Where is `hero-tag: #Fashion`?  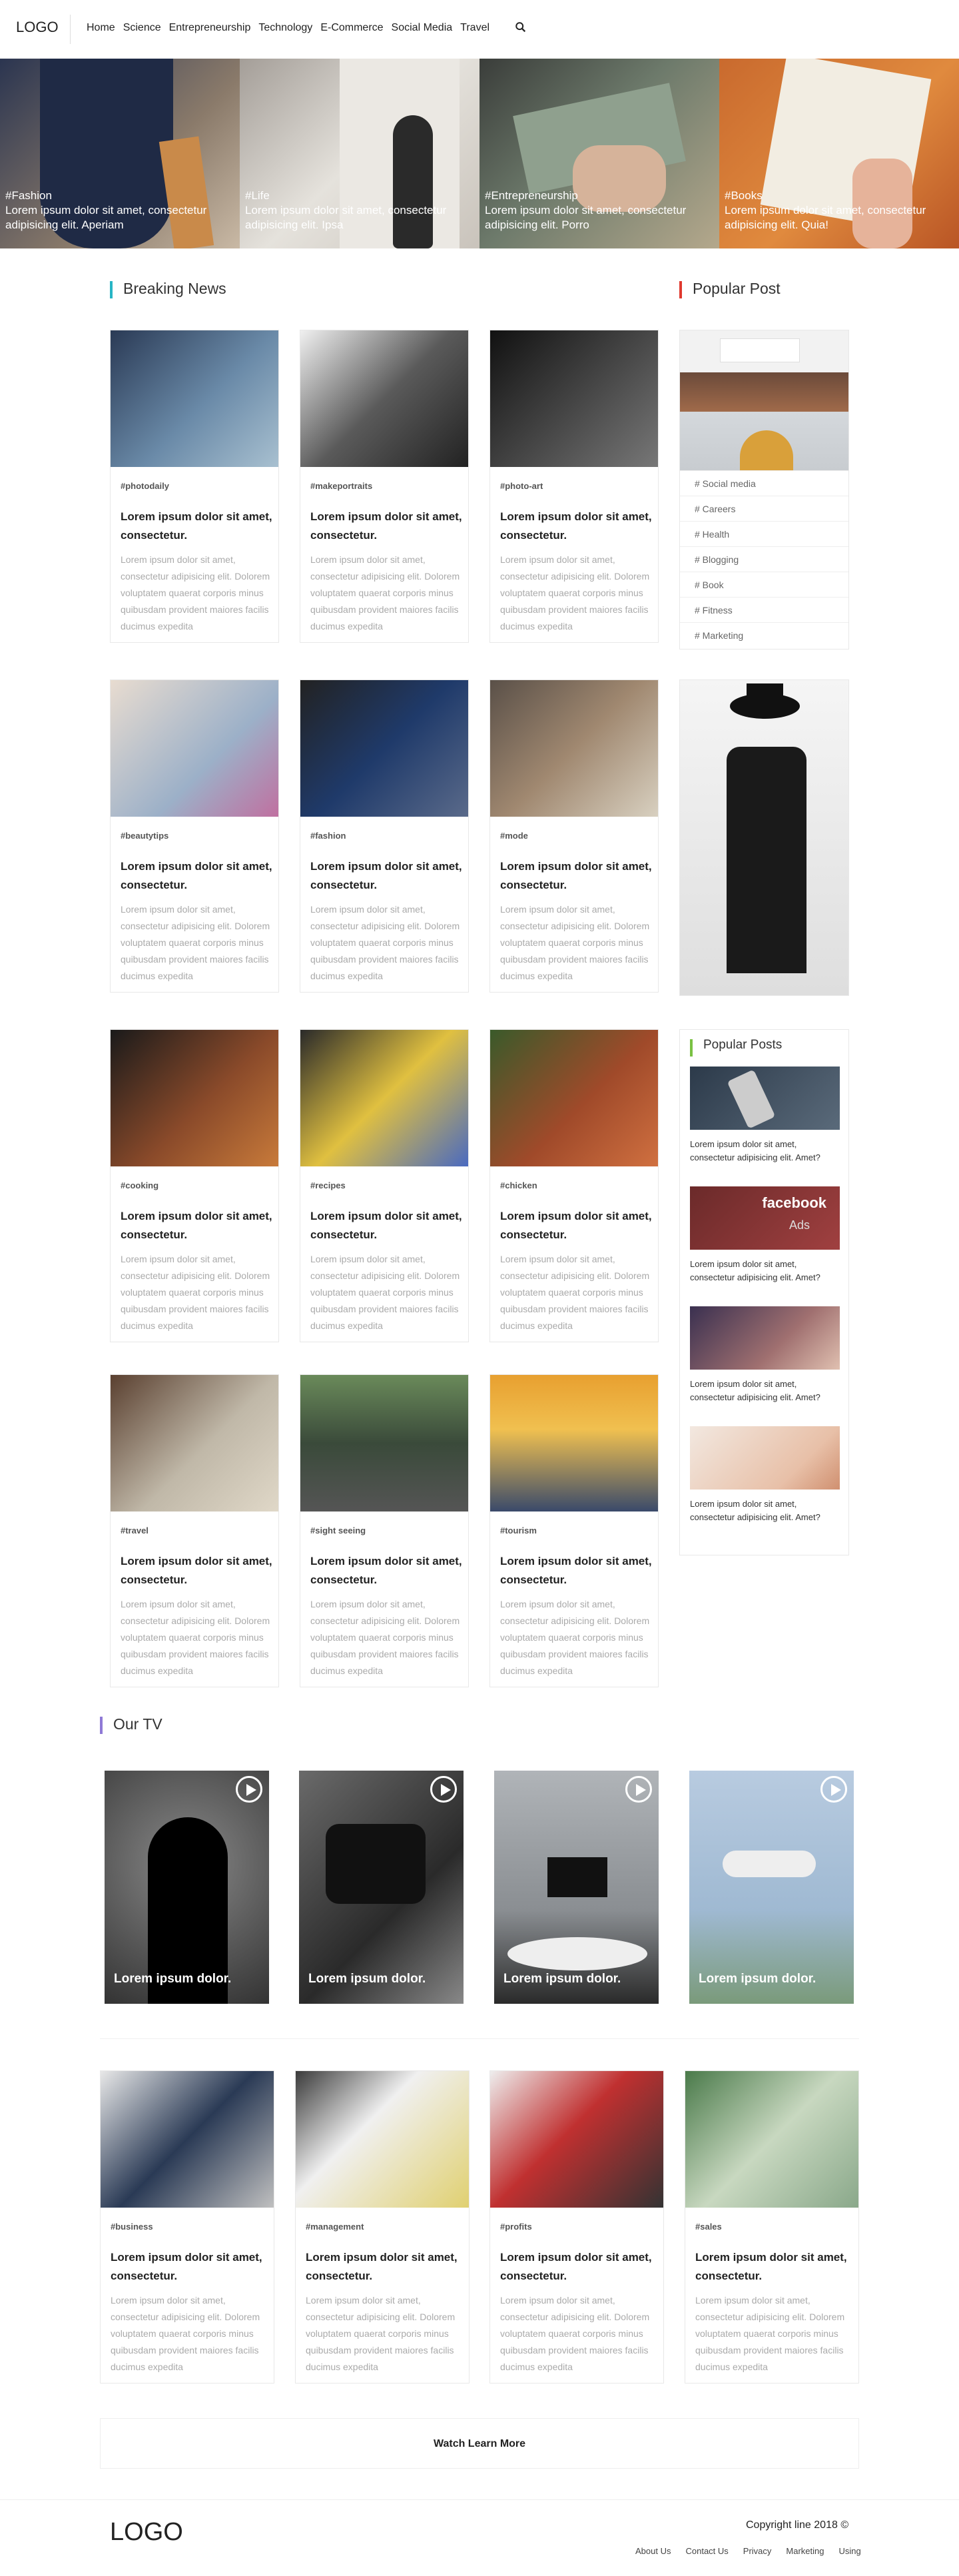
hero-tag: #Fashion is located at coordinates (111, 196).